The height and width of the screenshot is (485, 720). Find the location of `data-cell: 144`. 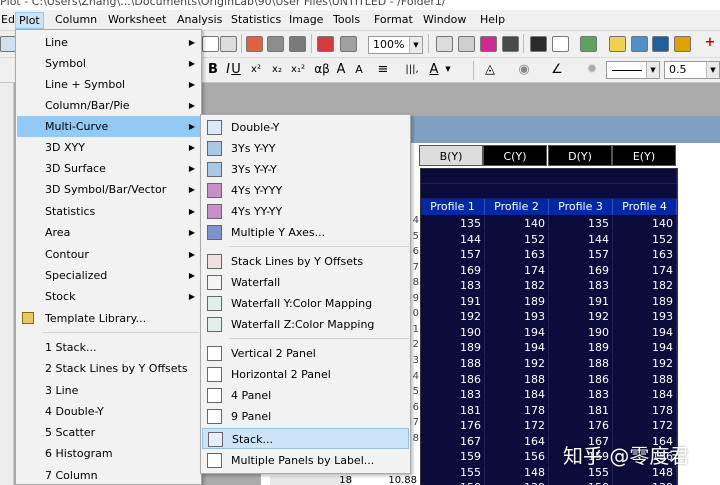

data-cell: 144 is located at coordinates (453, 239).